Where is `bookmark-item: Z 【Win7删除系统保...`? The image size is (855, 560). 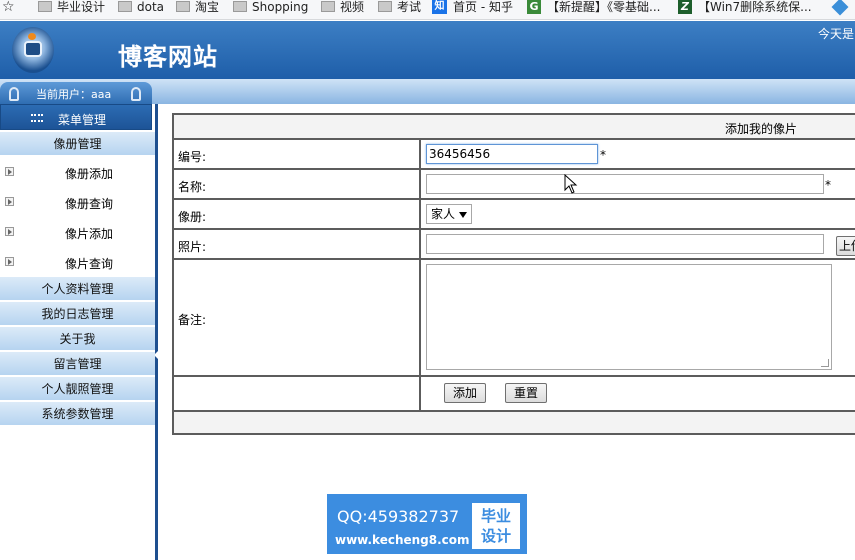 bookmark-item: Z 【Win7删除系统保... is located at coordinates (745, 9).